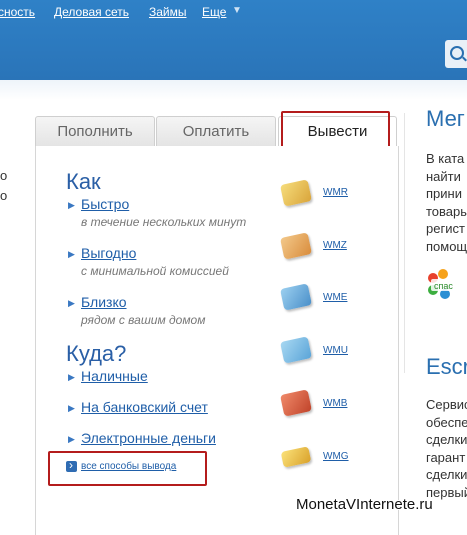 The height and width of the screenshot is (535, 467). Describe the element at coordinates (335, 297) in the screenshot. I see `link-wme: WME` at that location.